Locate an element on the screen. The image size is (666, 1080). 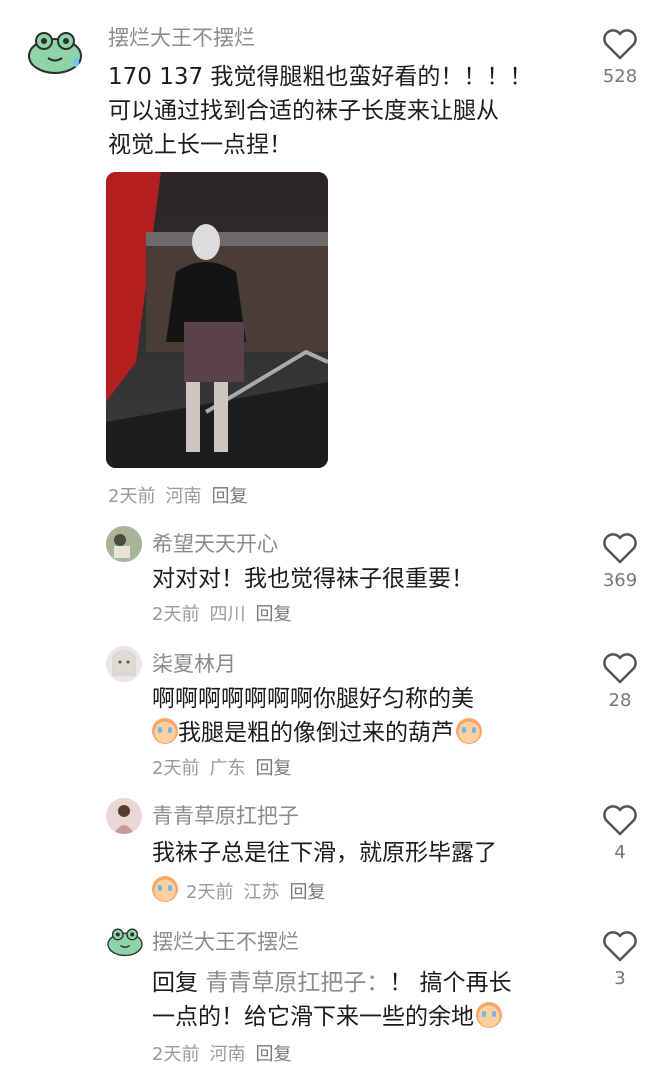
comment-meta: 2天前 江苏 回复 is located at coordinates (243, 890).